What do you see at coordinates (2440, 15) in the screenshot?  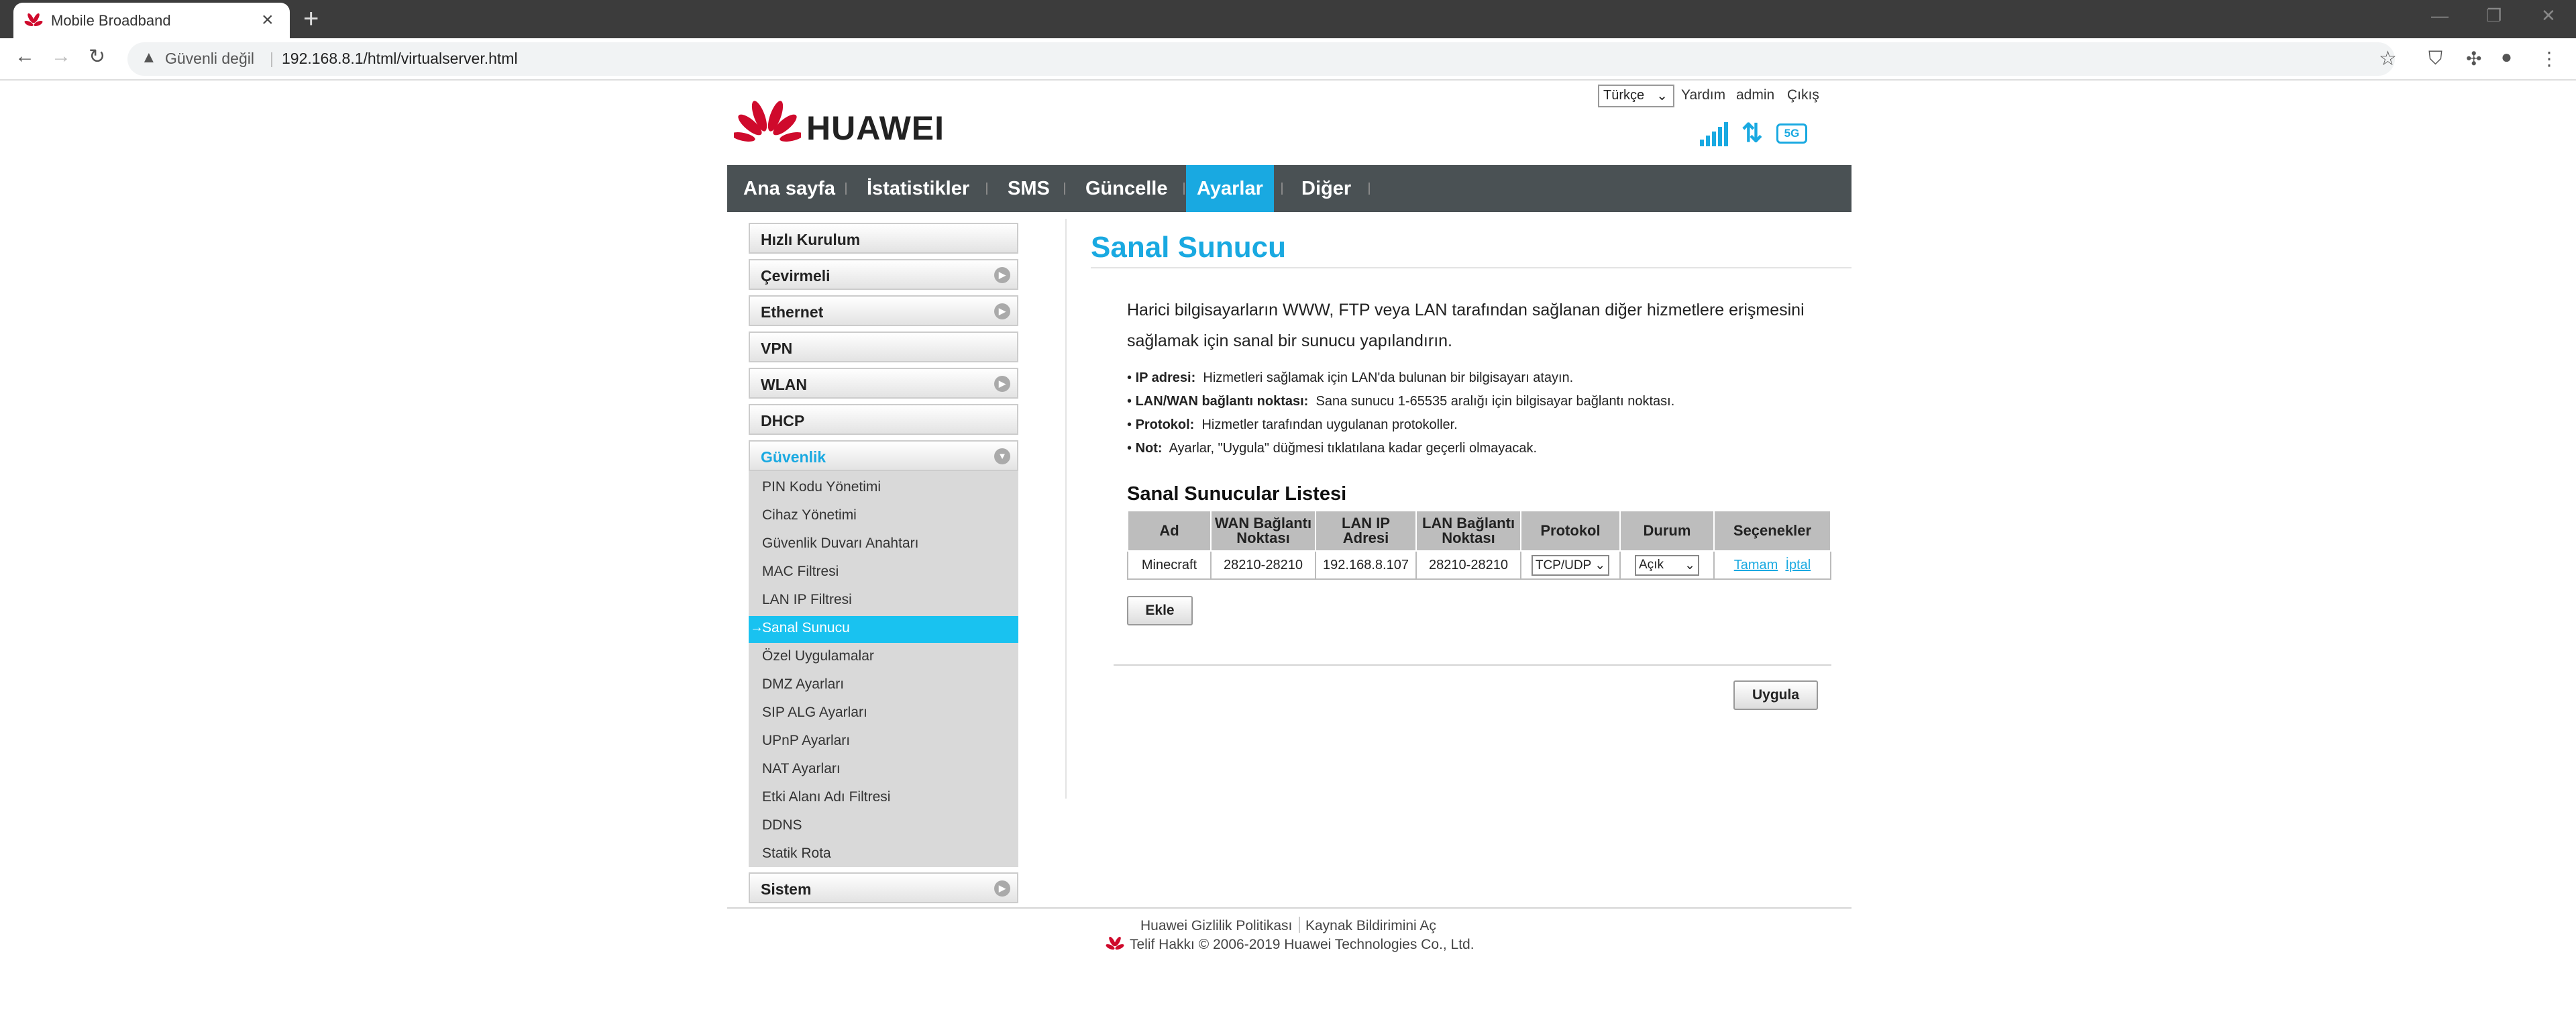 I see `minimize-icon: —` at bounding box center [2440, 15].